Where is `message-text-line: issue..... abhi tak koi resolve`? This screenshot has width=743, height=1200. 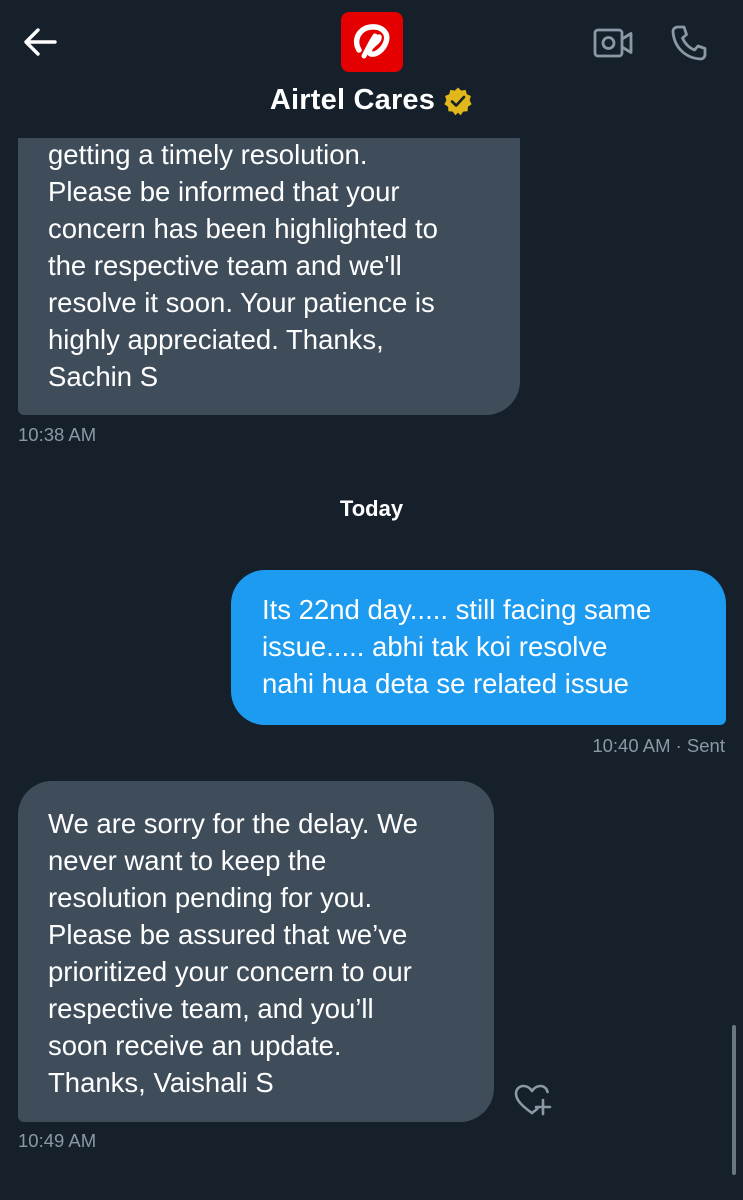 message-text-line: issue..... abhi tak koi resolve is located at coordinates (435, 646).